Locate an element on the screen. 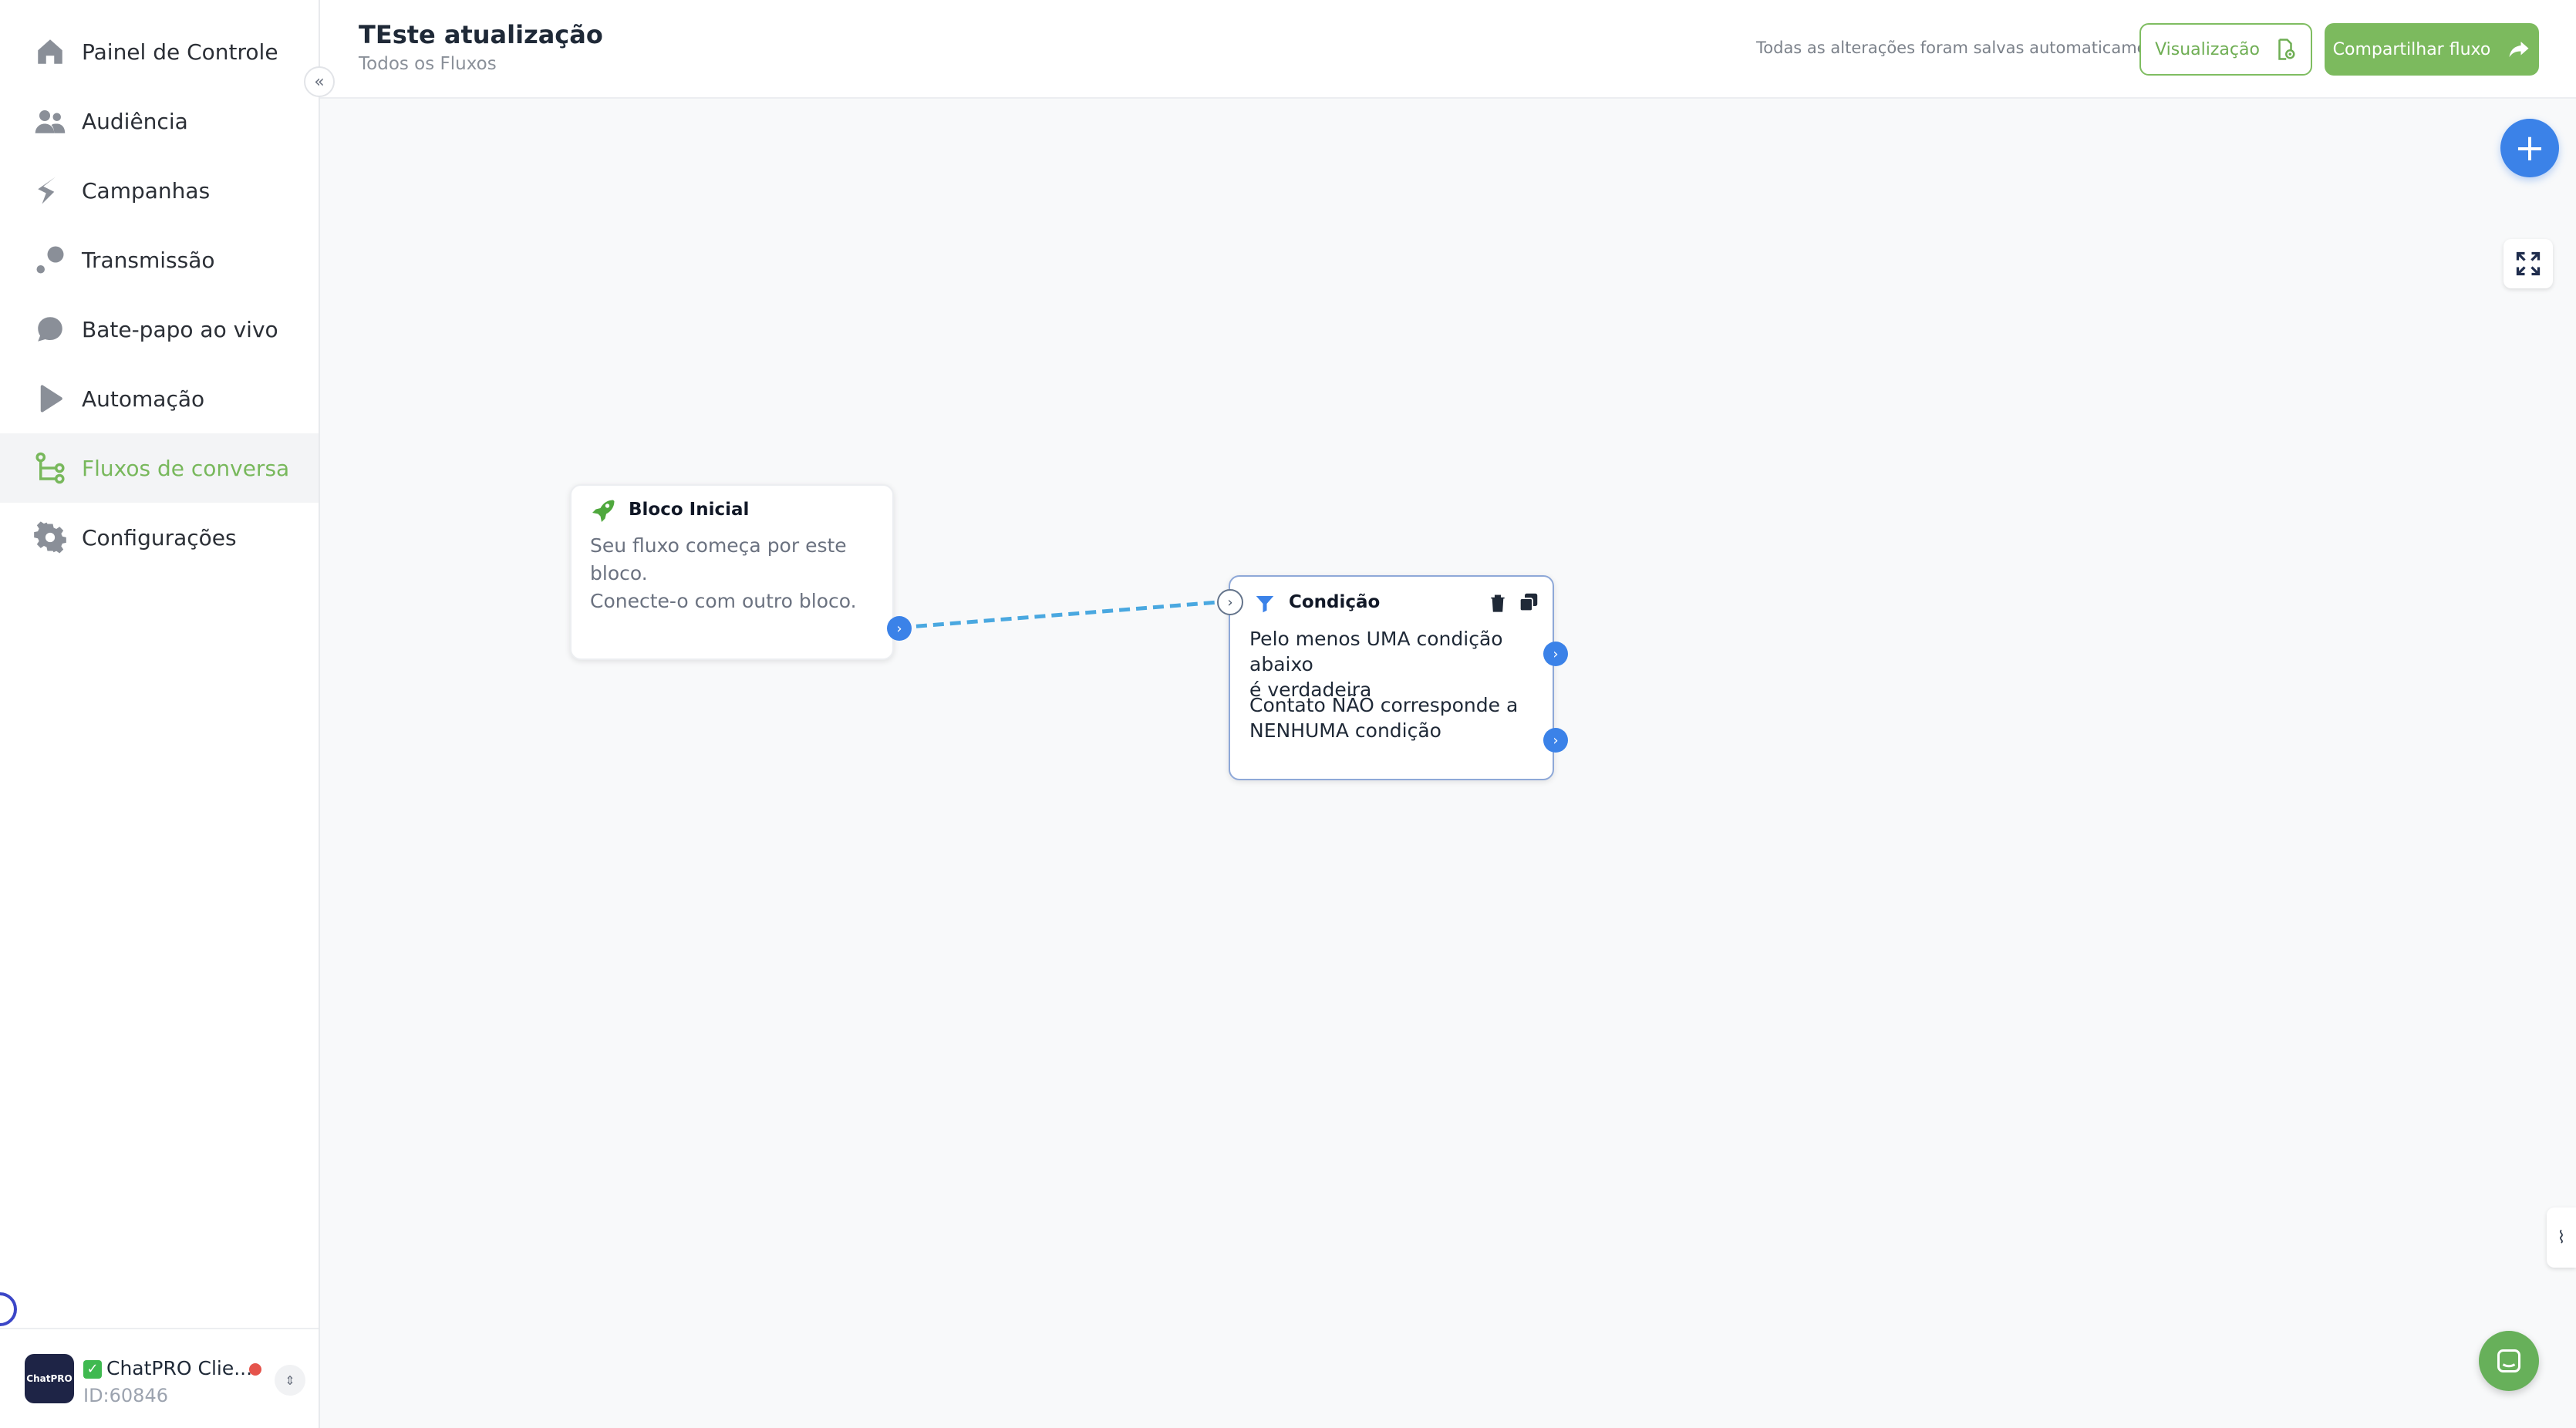 The image size is (2576, 1428). flow-icon is located at coordinates (50, 468).